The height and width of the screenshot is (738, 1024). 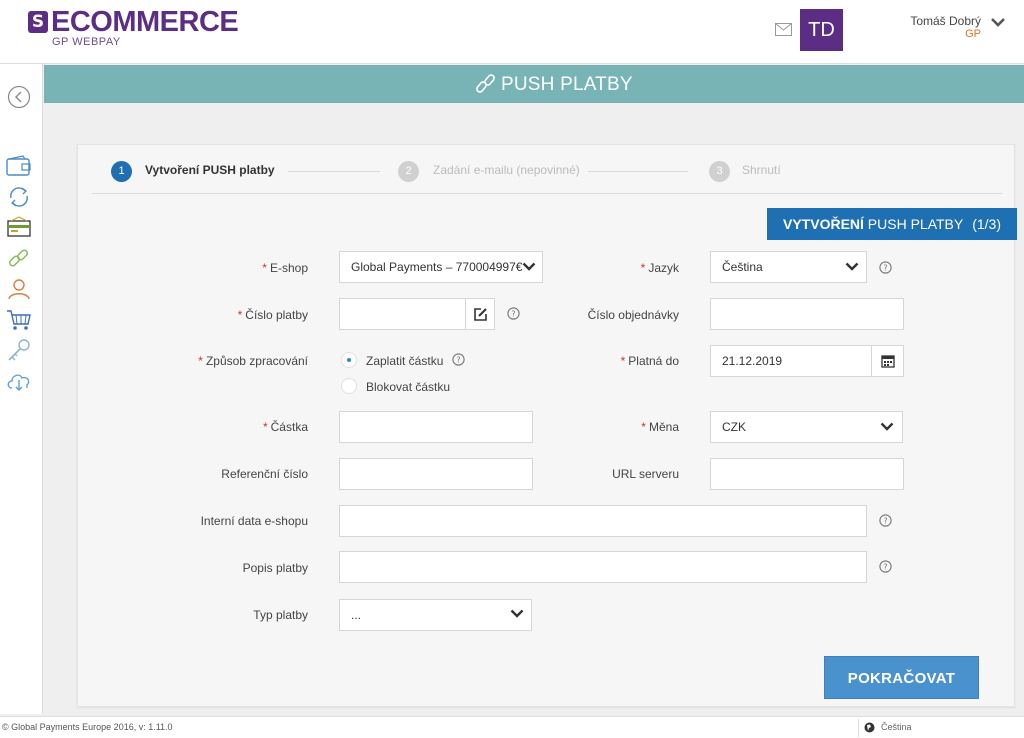 What do you see at coordinates (645, 474) in the screenshot?
I see `server-url-label: URL serveru` at bounding box center [645, 474].